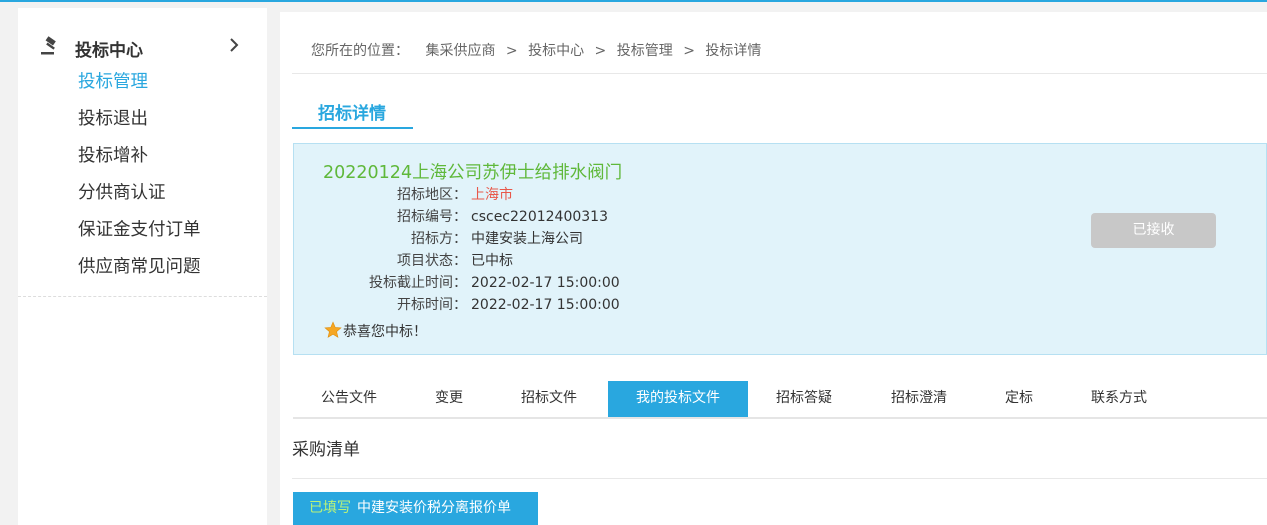 The image size is (1267, 525). Describe the element at coordinates (779, 73) in the screenshot. I see `breadcrumb-divider` at that location.